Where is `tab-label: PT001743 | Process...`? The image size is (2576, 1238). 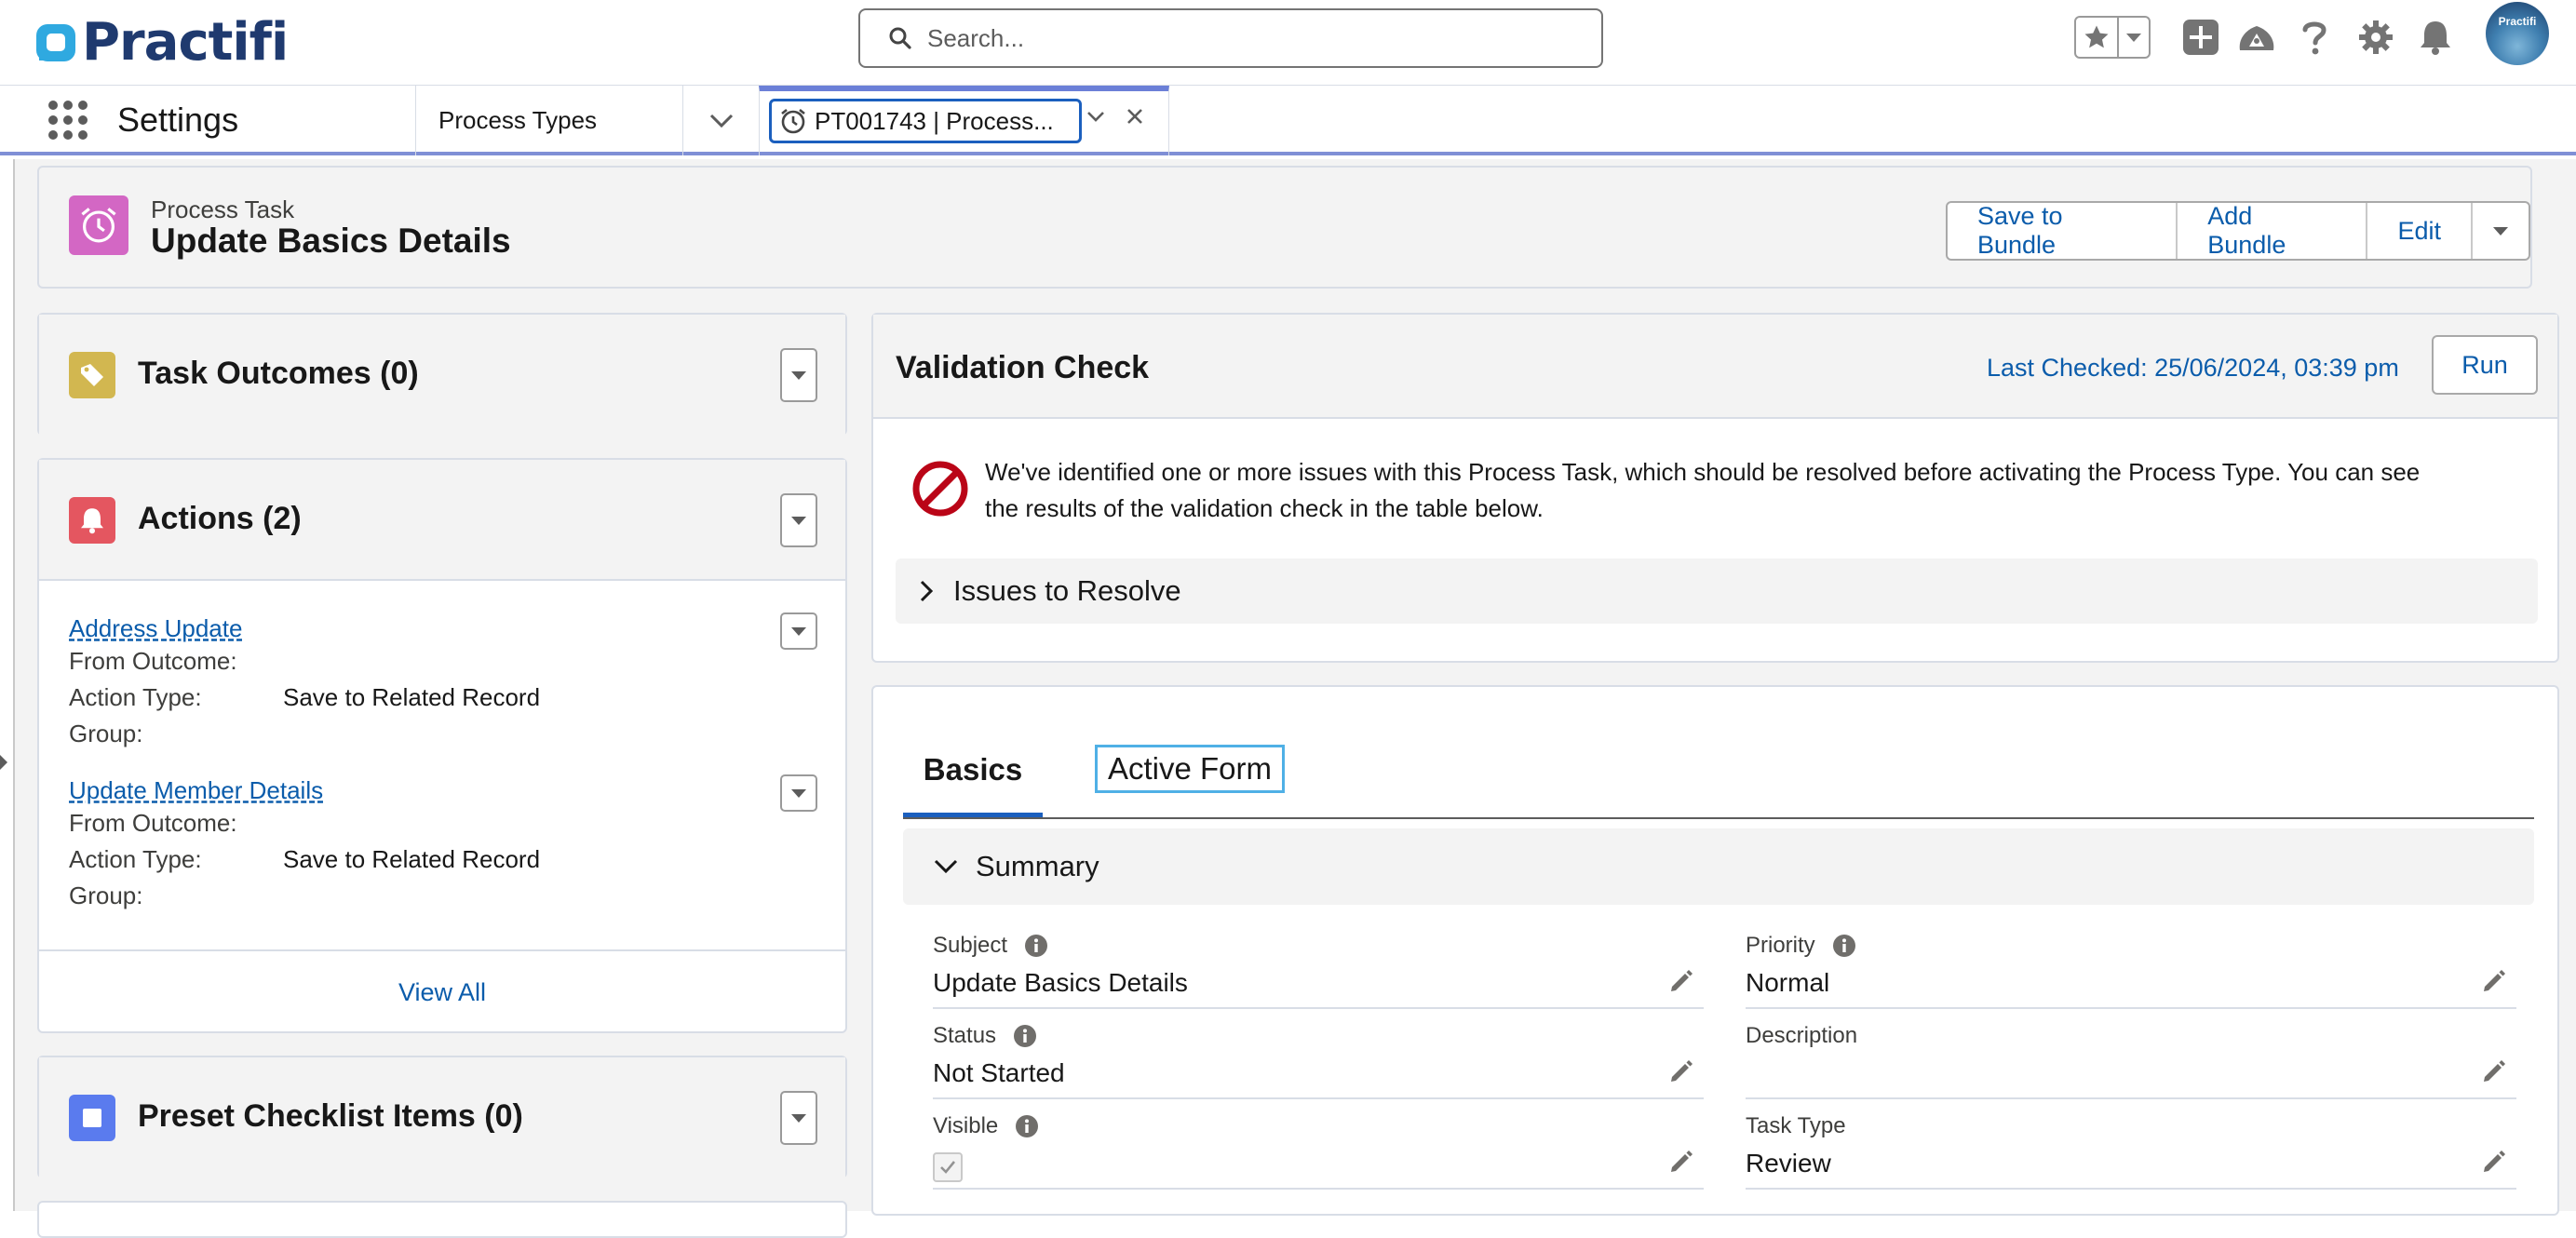
tab-label: PT001743 | Process... is located at coordinates (934, 120).